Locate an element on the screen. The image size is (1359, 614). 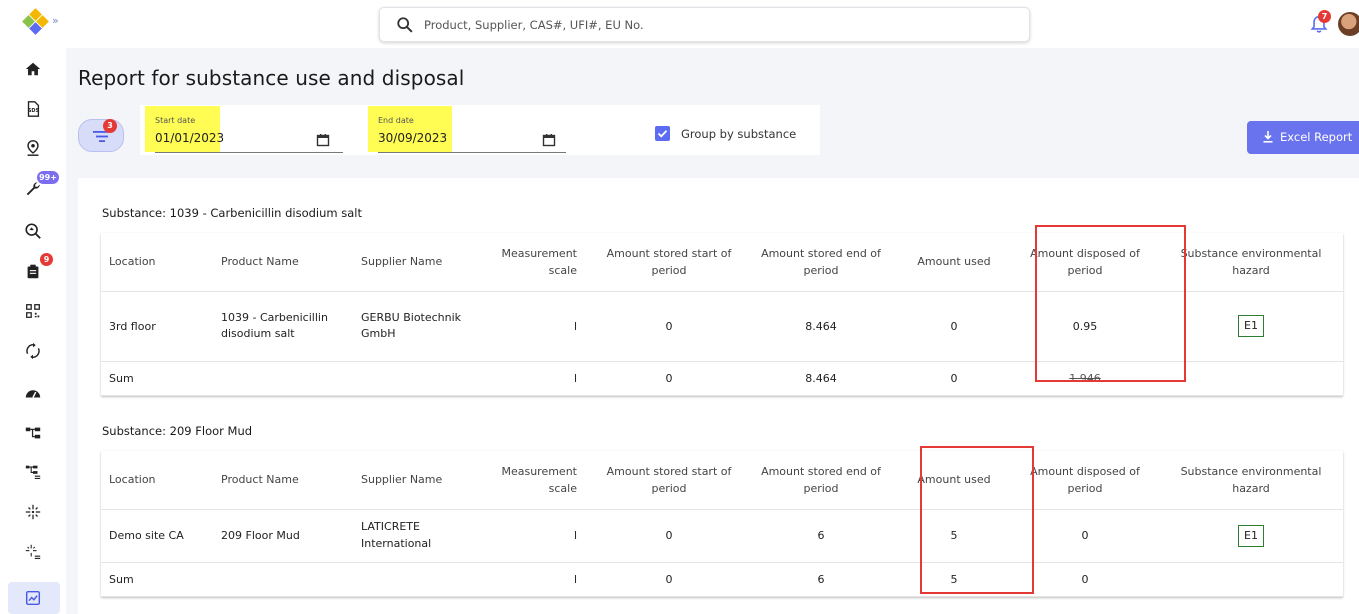
sparkle-list-icon is located at coordinates (33, 552).